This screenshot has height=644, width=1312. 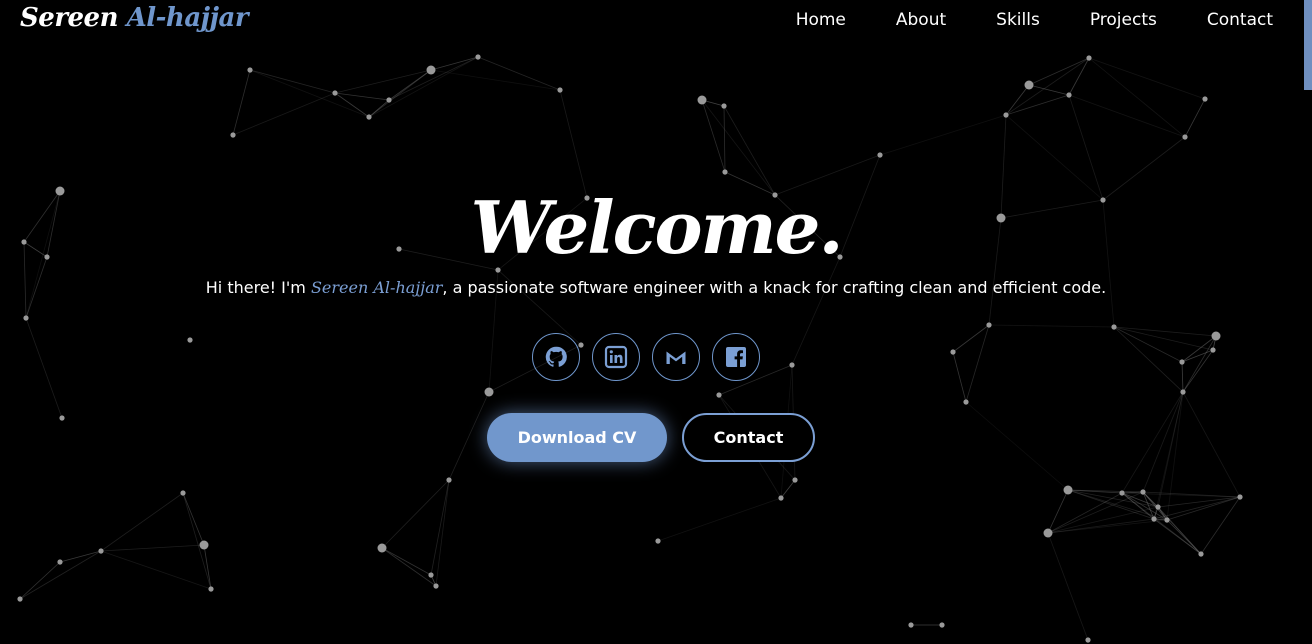 What do you see at coordinates (187, 18) in the screenshot?
I see `logo-last-name: Al-hajjar` at bounding box center [187, 18].